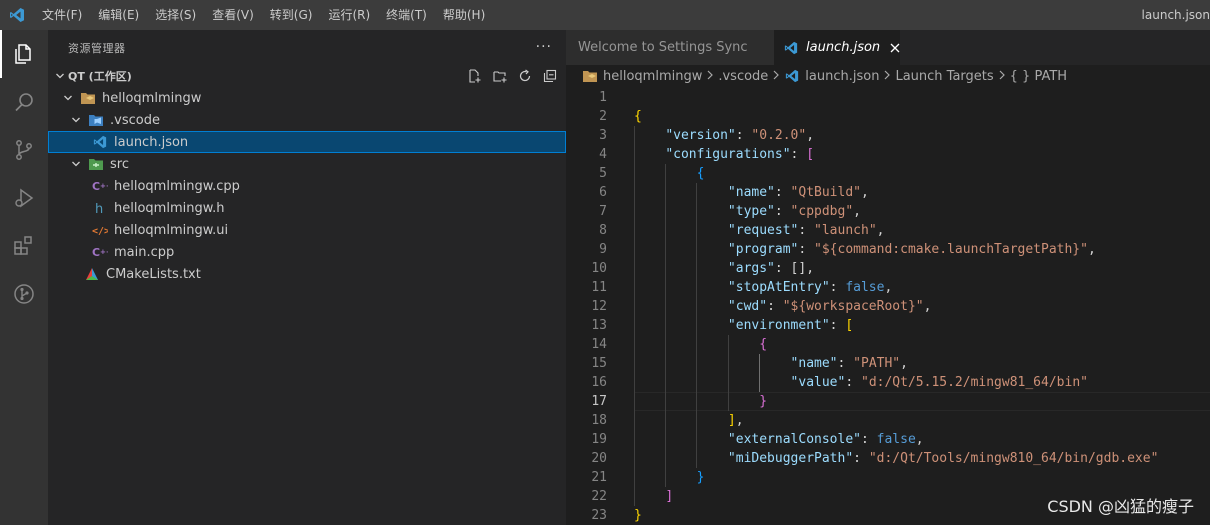 Image resolution: width=1210 pixels, height=525 pixels. Describe the element at coordinates (153, 274) in the screenshot. I see `tree-item-label: CMakeLists.txt` at that location.